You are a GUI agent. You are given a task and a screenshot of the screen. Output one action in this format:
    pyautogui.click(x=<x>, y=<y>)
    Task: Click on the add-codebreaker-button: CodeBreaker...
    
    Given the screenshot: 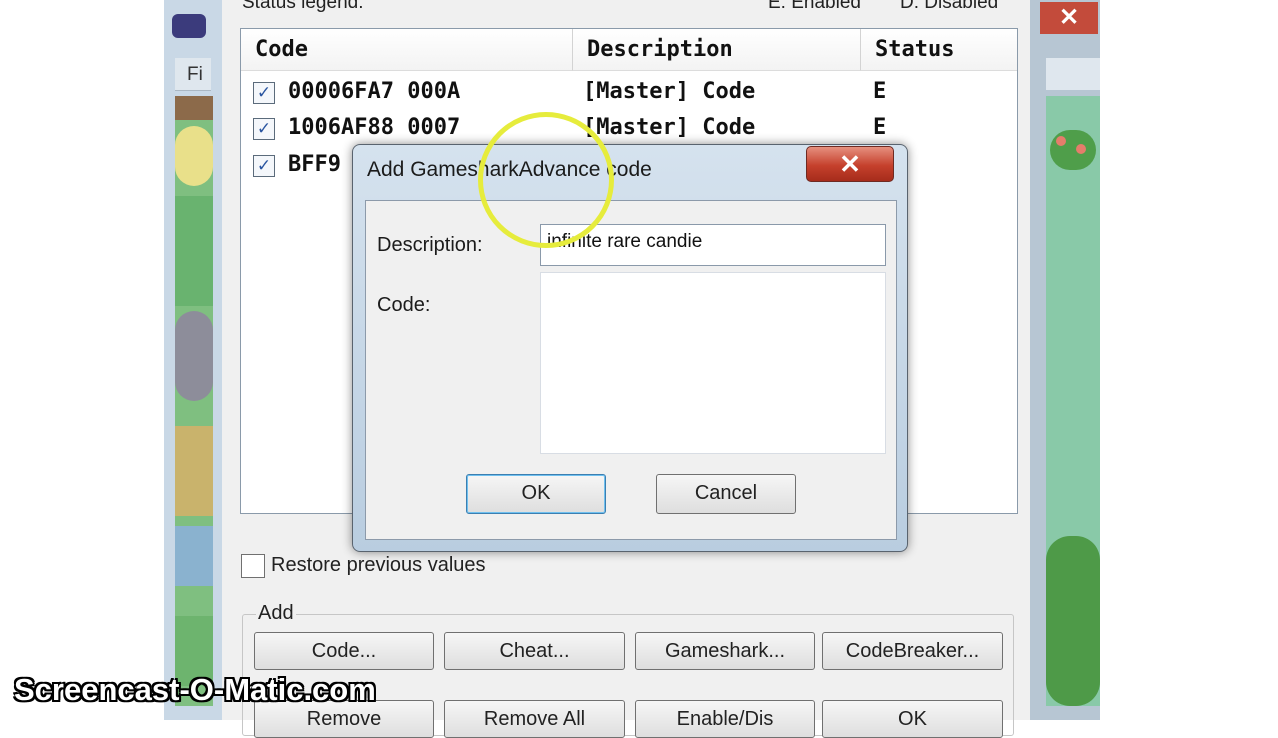 What is the action you would take?
    pyautogui.click(x=912, y=651)
    